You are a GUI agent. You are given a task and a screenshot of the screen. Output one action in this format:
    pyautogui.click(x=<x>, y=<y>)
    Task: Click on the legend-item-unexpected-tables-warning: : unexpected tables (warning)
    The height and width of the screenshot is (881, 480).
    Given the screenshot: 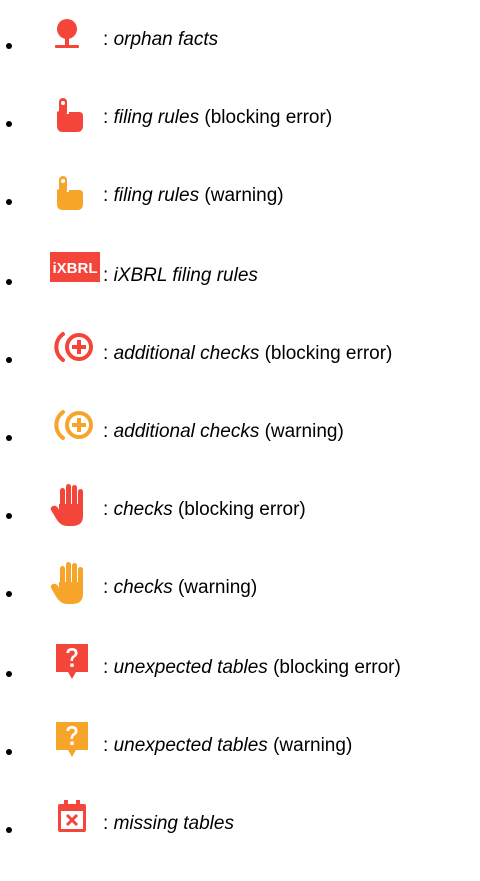 What is the action you would take?
    pyautogui.click(x=240, y=748)
    